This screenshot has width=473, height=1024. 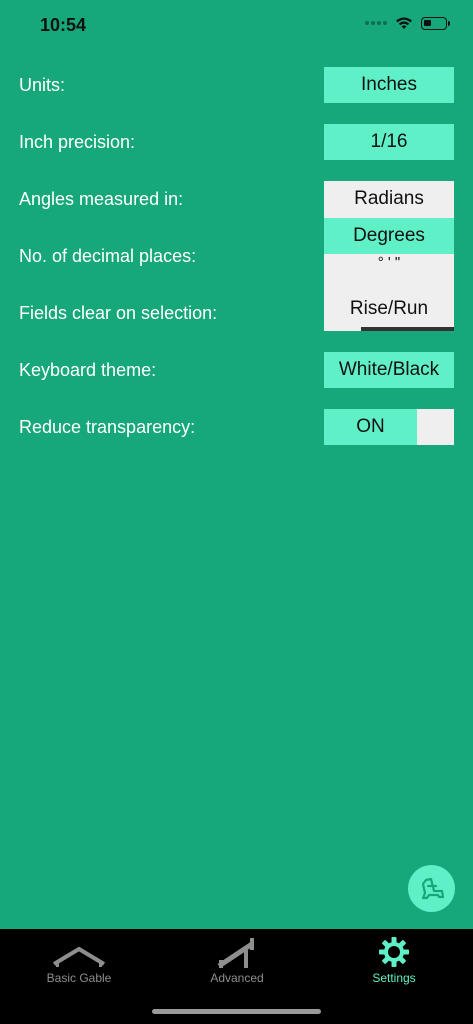 What do you see at coordinates (63, 25) in the screenshot?
I see `status-time: 10:54` at bounding box center [63, 25].